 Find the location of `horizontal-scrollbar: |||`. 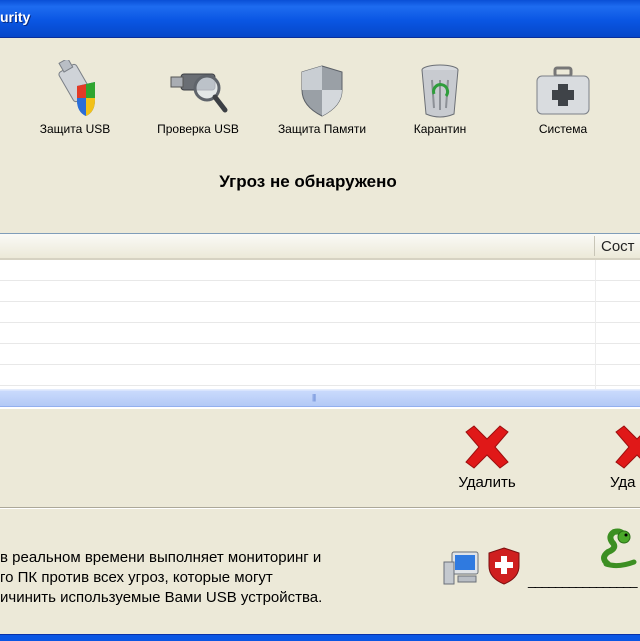

horizontal-scrollbar: ||| is located at coordinates (320, 398).